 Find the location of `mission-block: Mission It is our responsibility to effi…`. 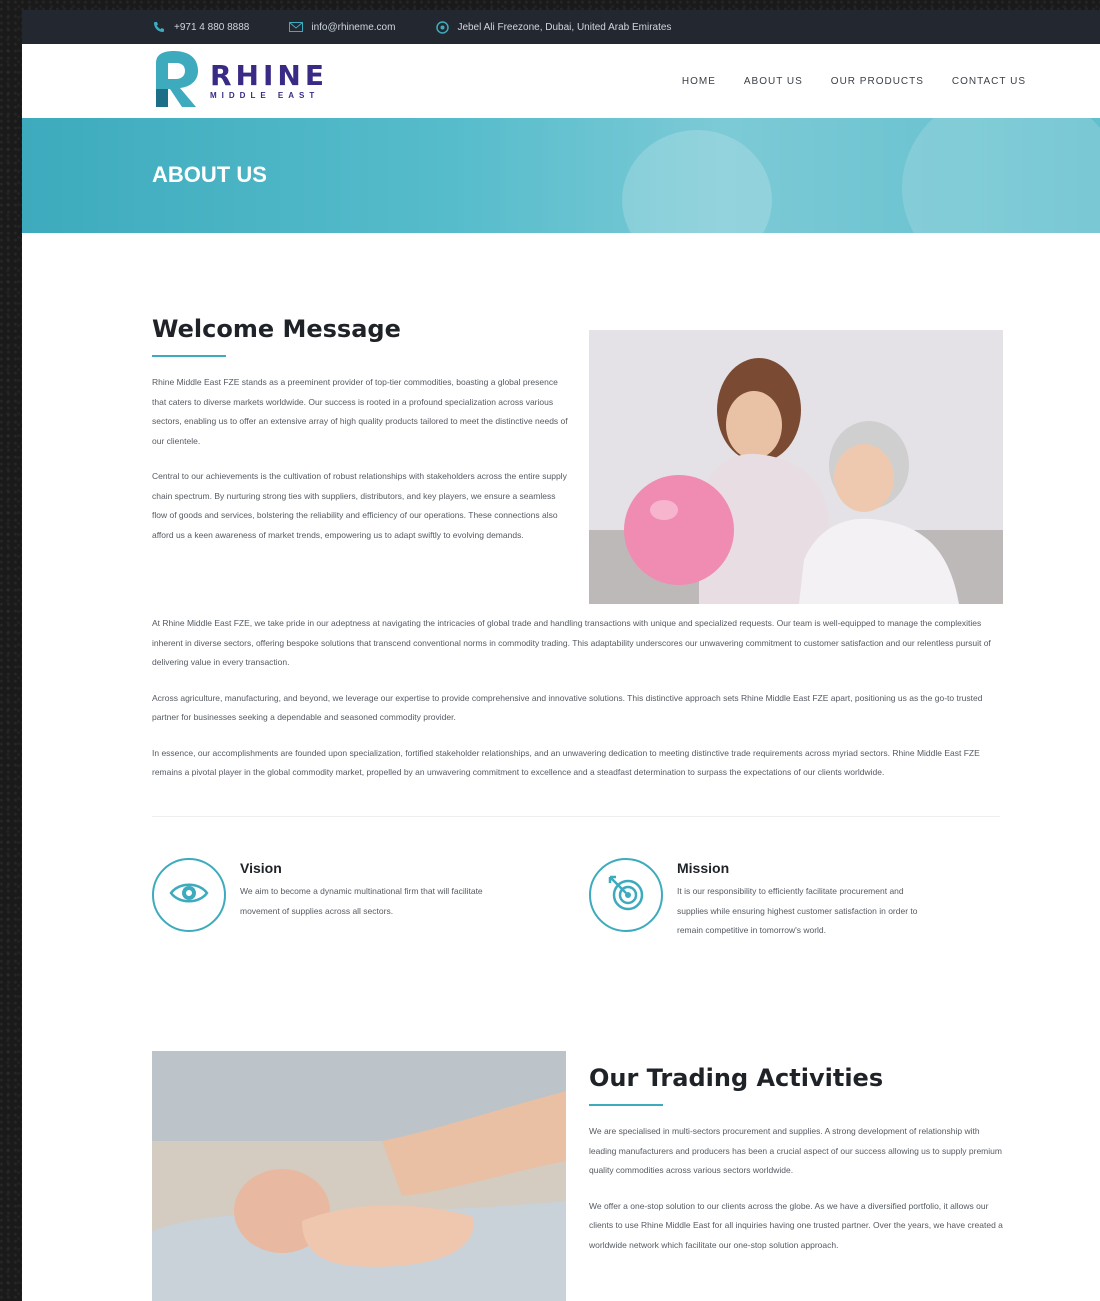

mission-block: Mission It is our responsibility to effi… is located at coordinates (763, 899).